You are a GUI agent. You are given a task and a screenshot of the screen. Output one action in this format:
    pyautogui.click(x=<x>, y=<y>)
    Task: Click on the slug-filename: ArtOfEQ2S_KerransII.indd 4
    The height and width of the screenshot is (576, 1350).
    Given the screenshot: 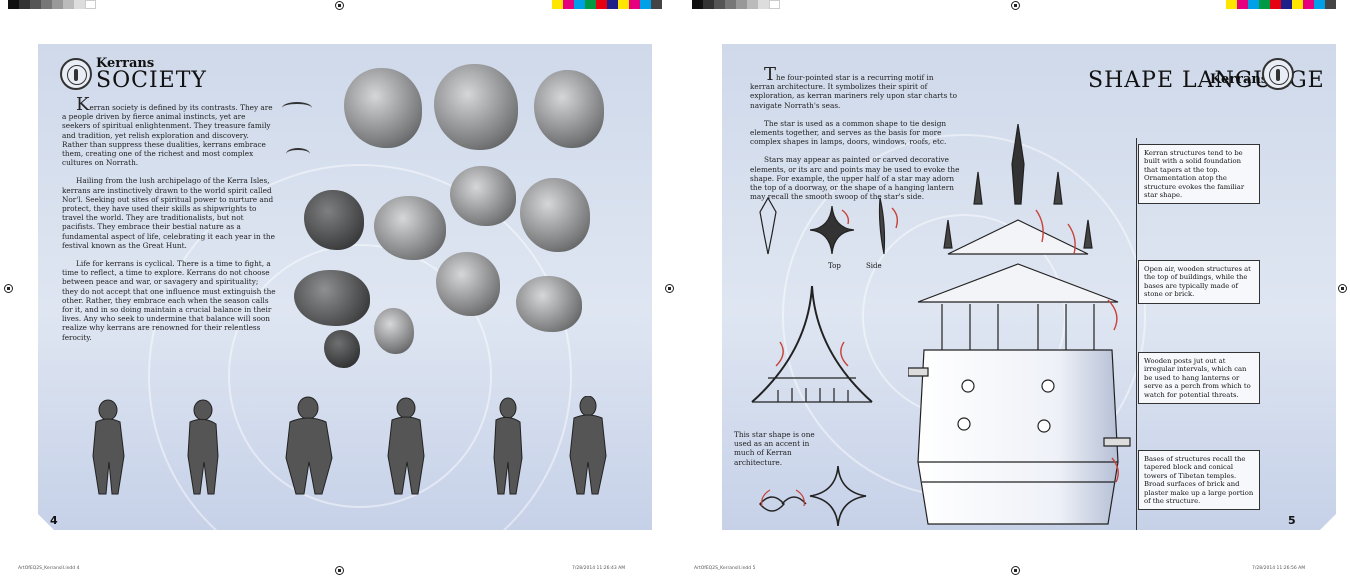 What is the action you would take?
    pyautogui.click(x=49, y=568)
    